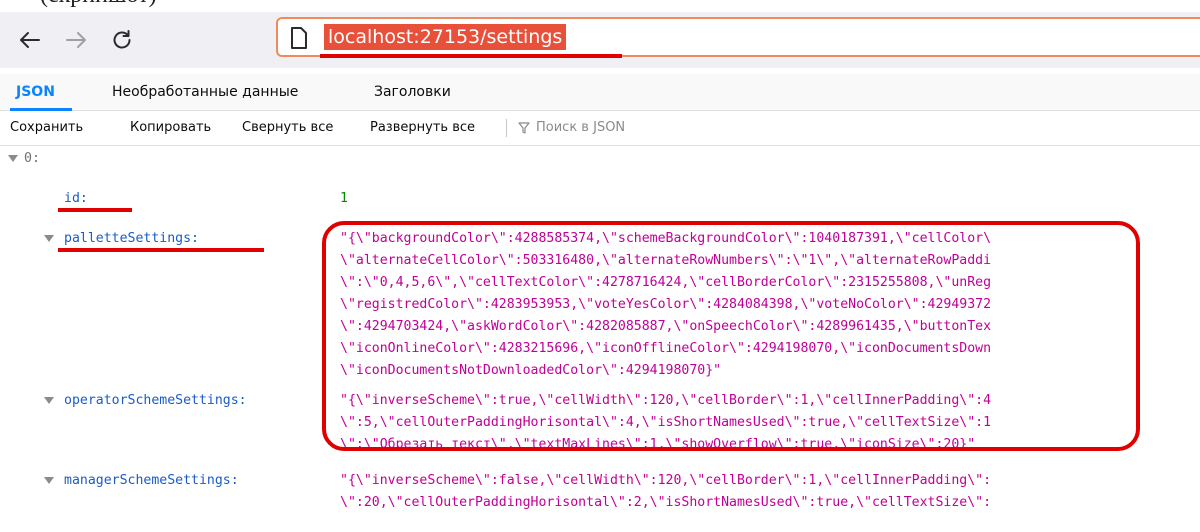 The height and width of the screenshot is (532, 1200). What do you see at coordinates (299, 38) in the screenshot?
I see `page-icon` at bounding box center [299, 38].